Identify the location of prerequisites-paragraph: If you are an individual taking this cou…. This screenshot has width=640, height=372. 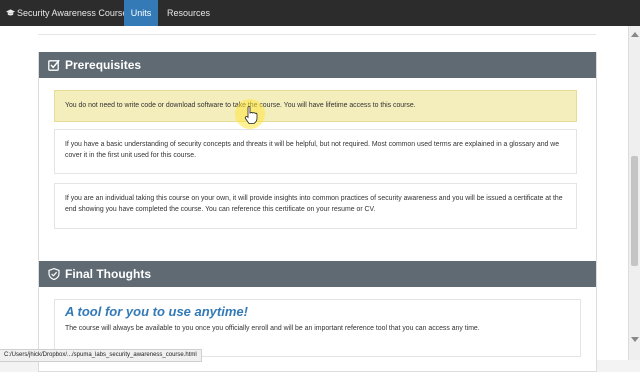
(315, 206).